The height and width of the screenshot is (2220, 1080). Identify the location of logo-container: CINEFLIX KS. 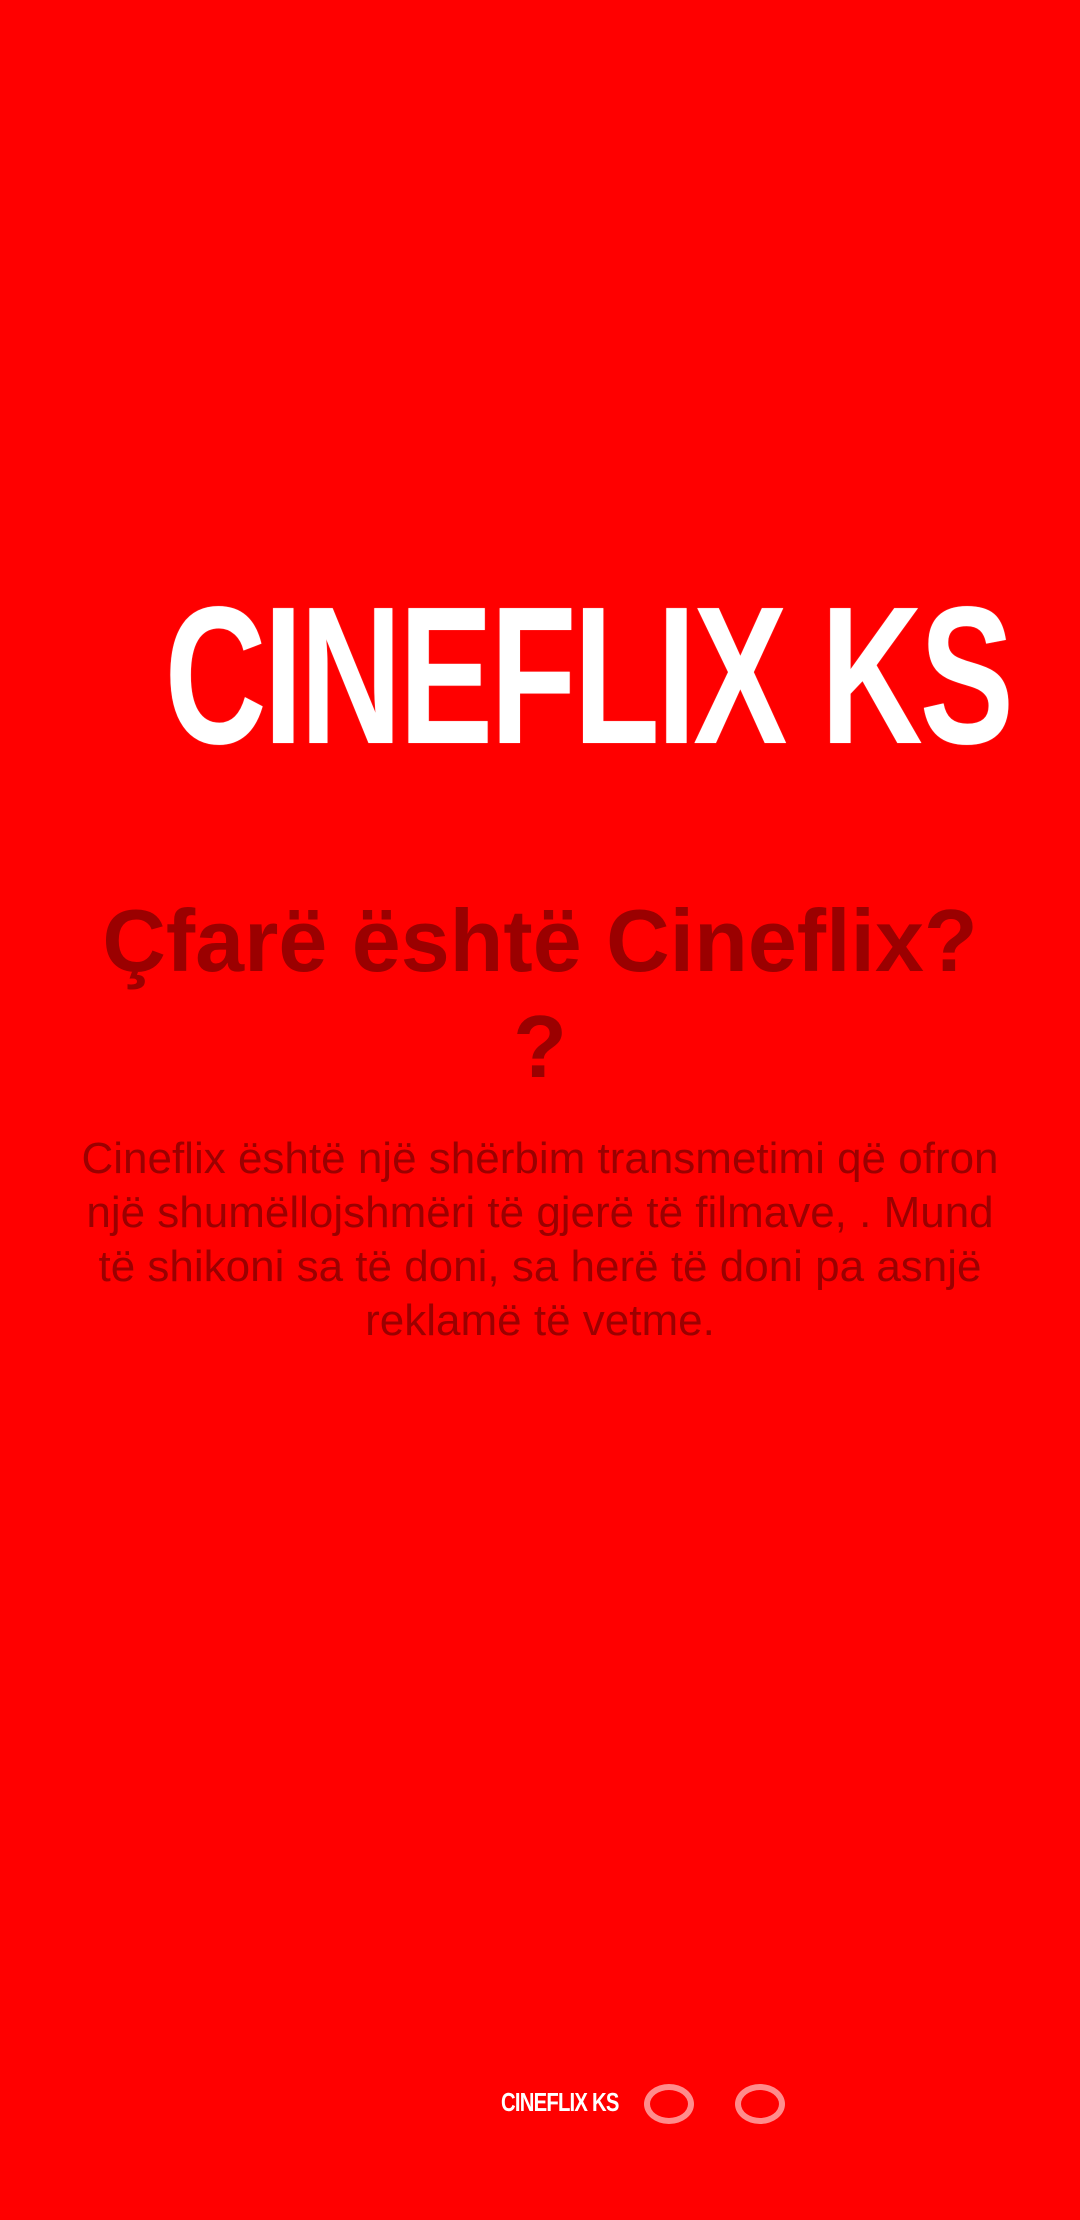
(540, 676).